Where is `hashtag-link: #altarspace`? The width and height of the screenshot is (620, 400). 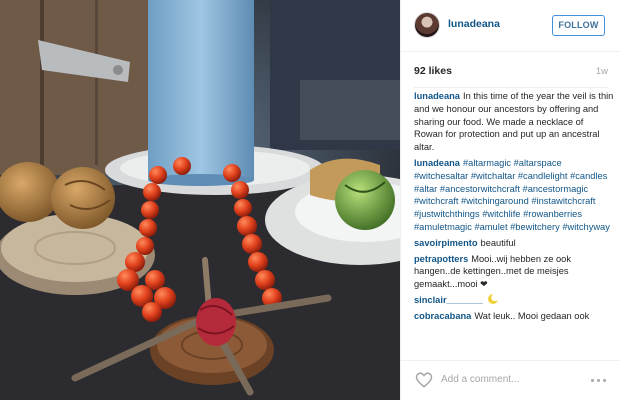
hashtag-link: #altarspace is located at coordinates (538, 163).